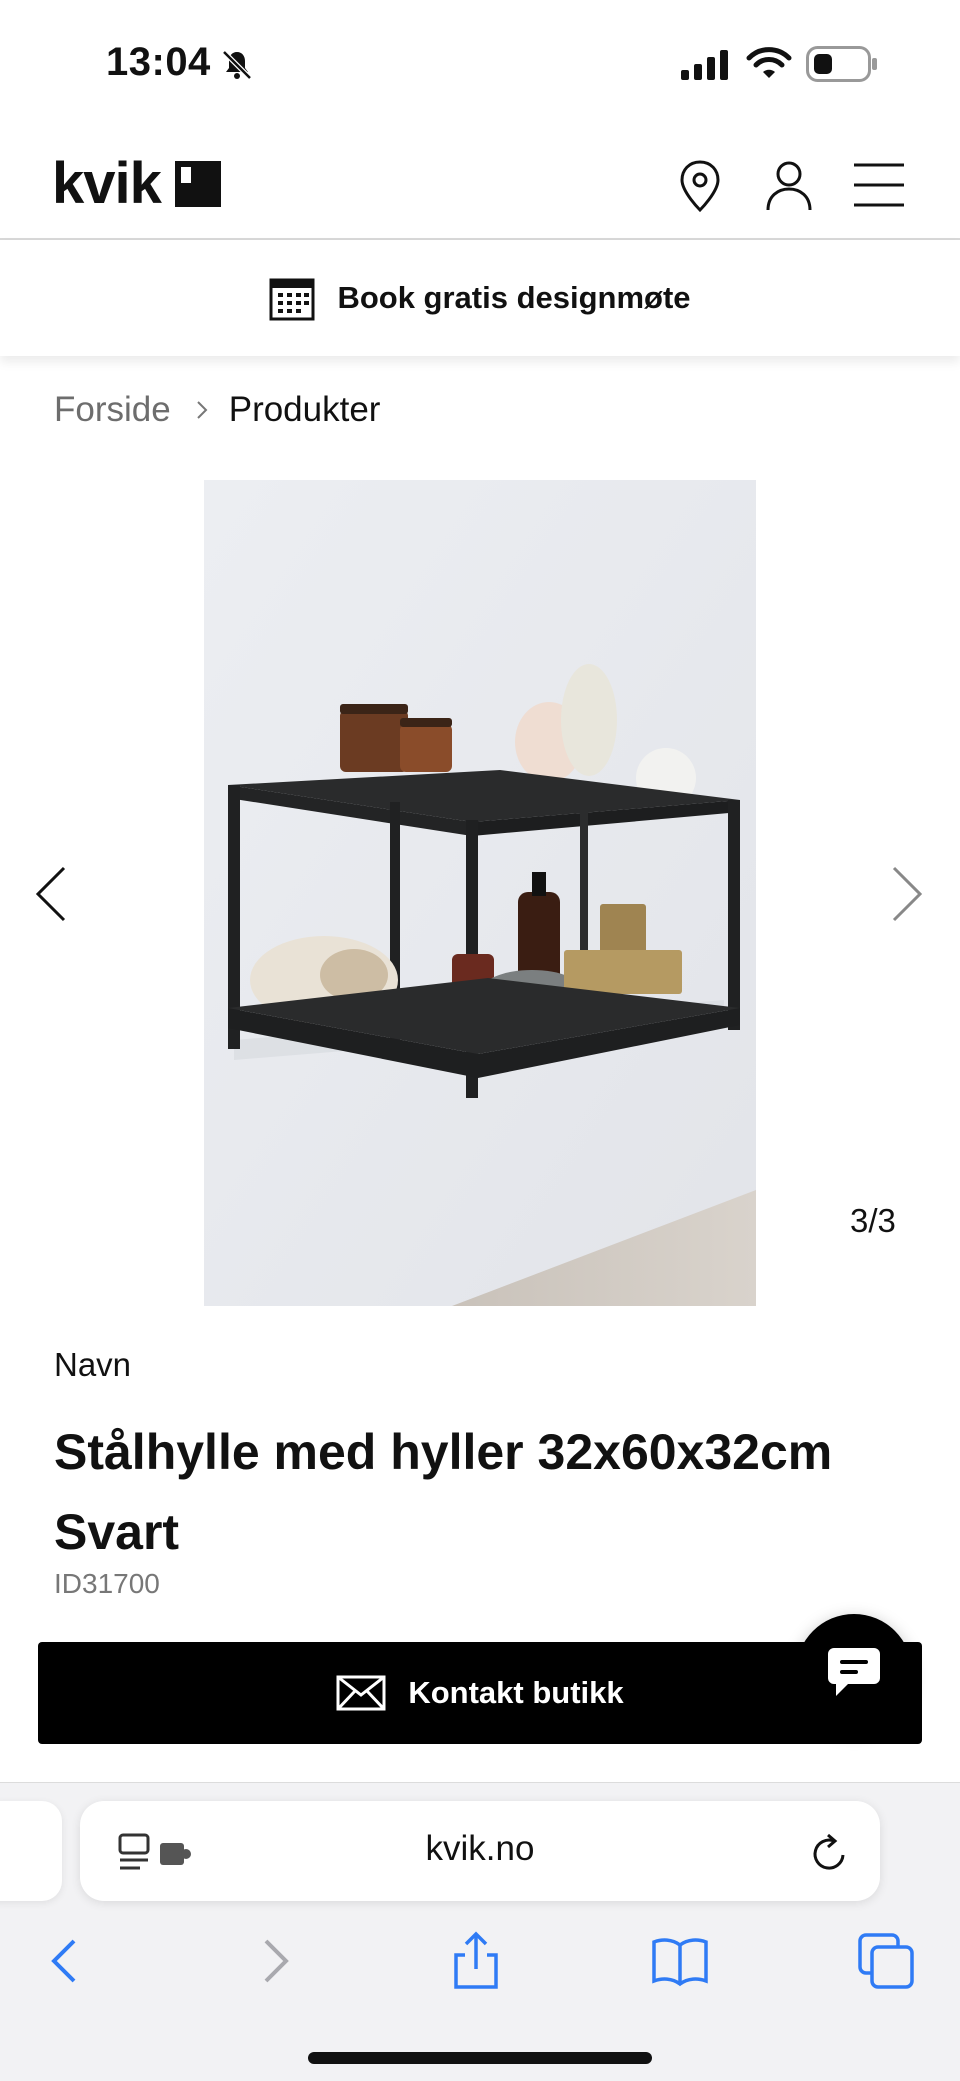 This screenshot has width=960, height=2081. I want to click on address-bar: kvik.no, so click(480, 1851).